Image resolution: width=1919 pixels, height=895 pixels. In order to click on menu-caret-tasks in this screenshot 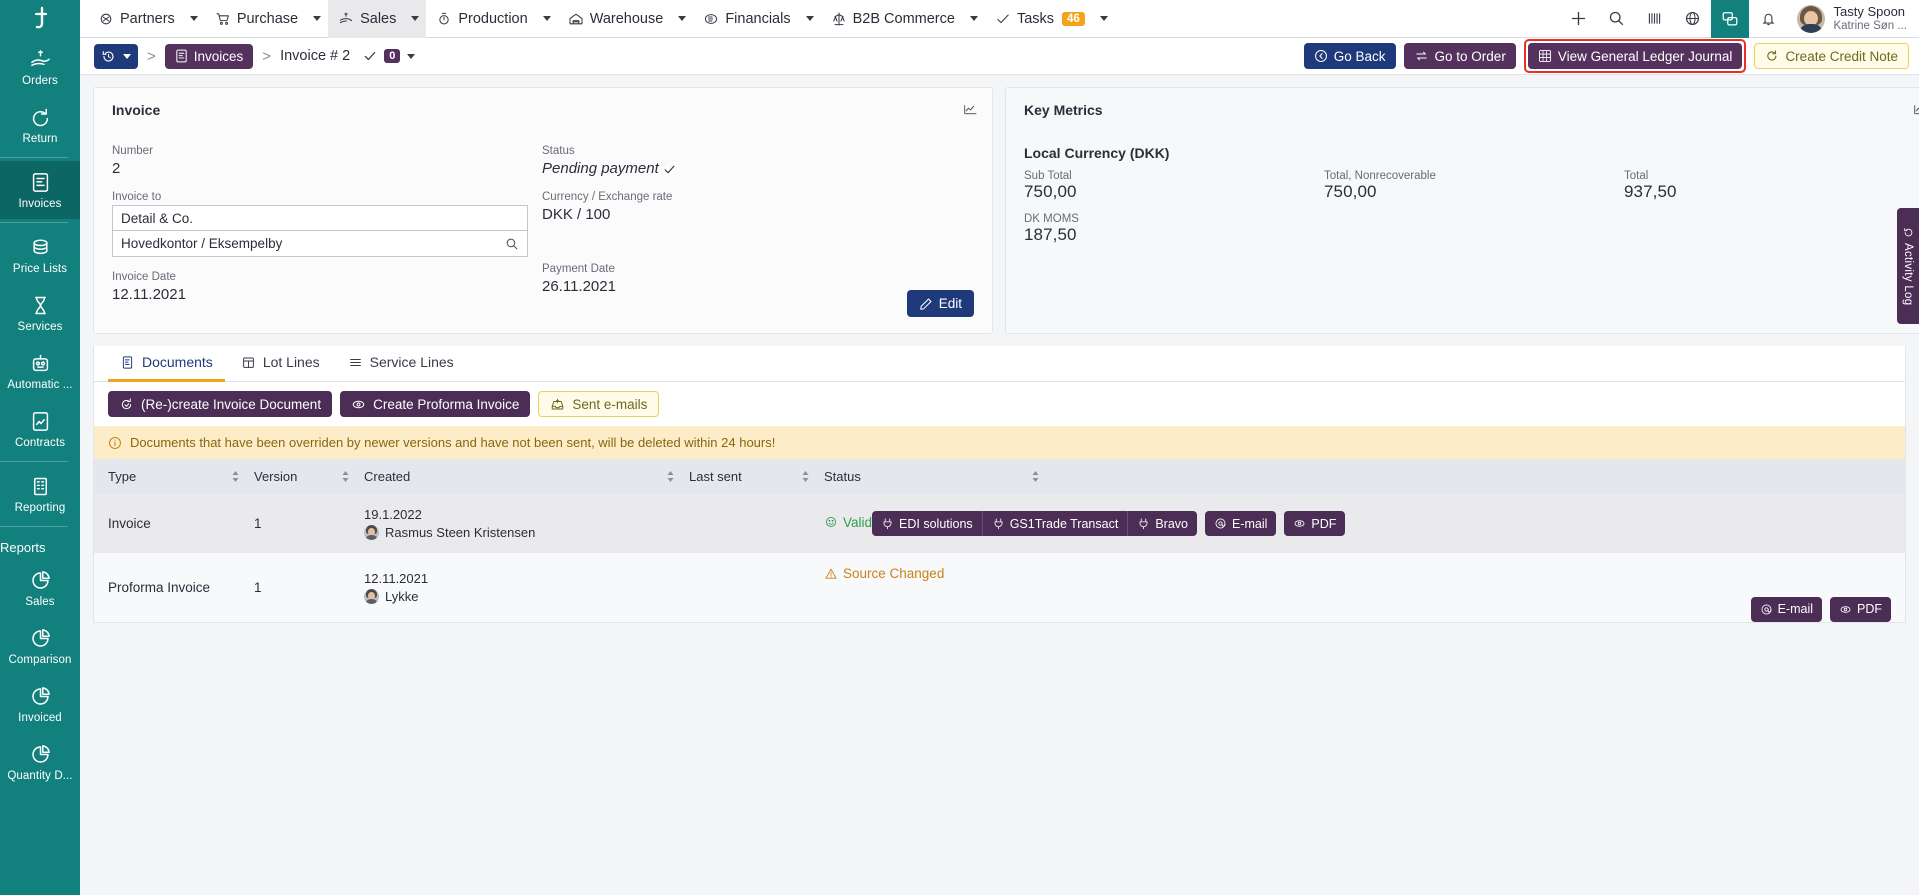, I will do `click(1104, 19)`.